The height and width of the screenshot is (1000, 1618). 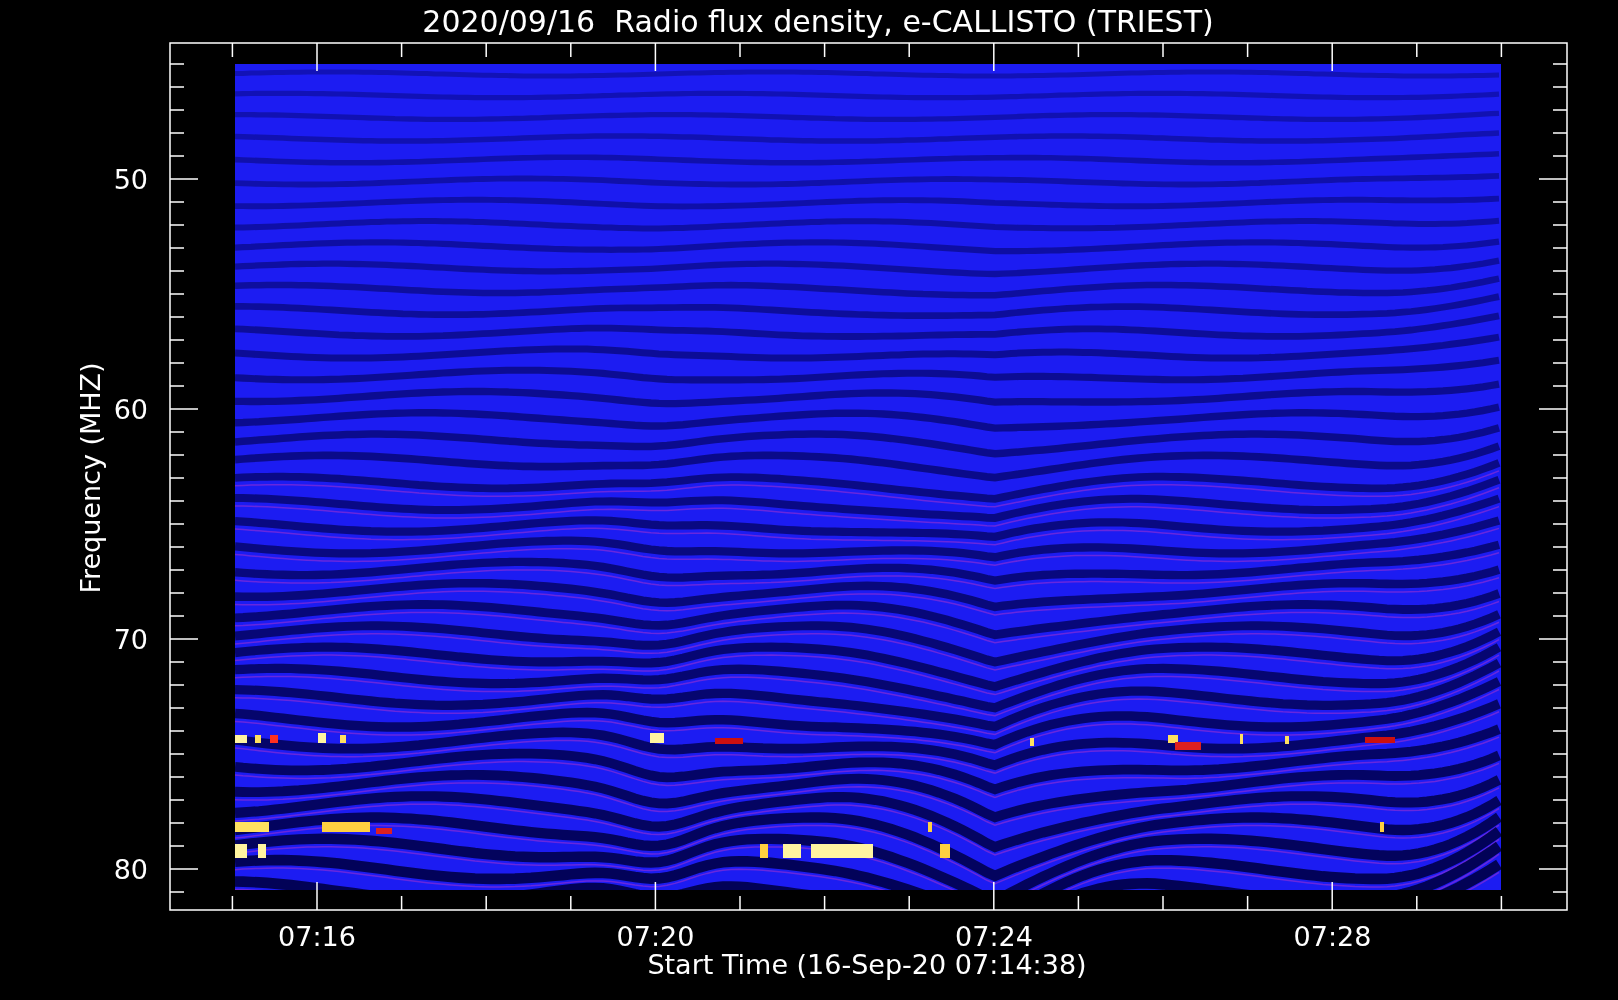 I want to click on x-tick-label: 07:24, so click(x=994, y=936).